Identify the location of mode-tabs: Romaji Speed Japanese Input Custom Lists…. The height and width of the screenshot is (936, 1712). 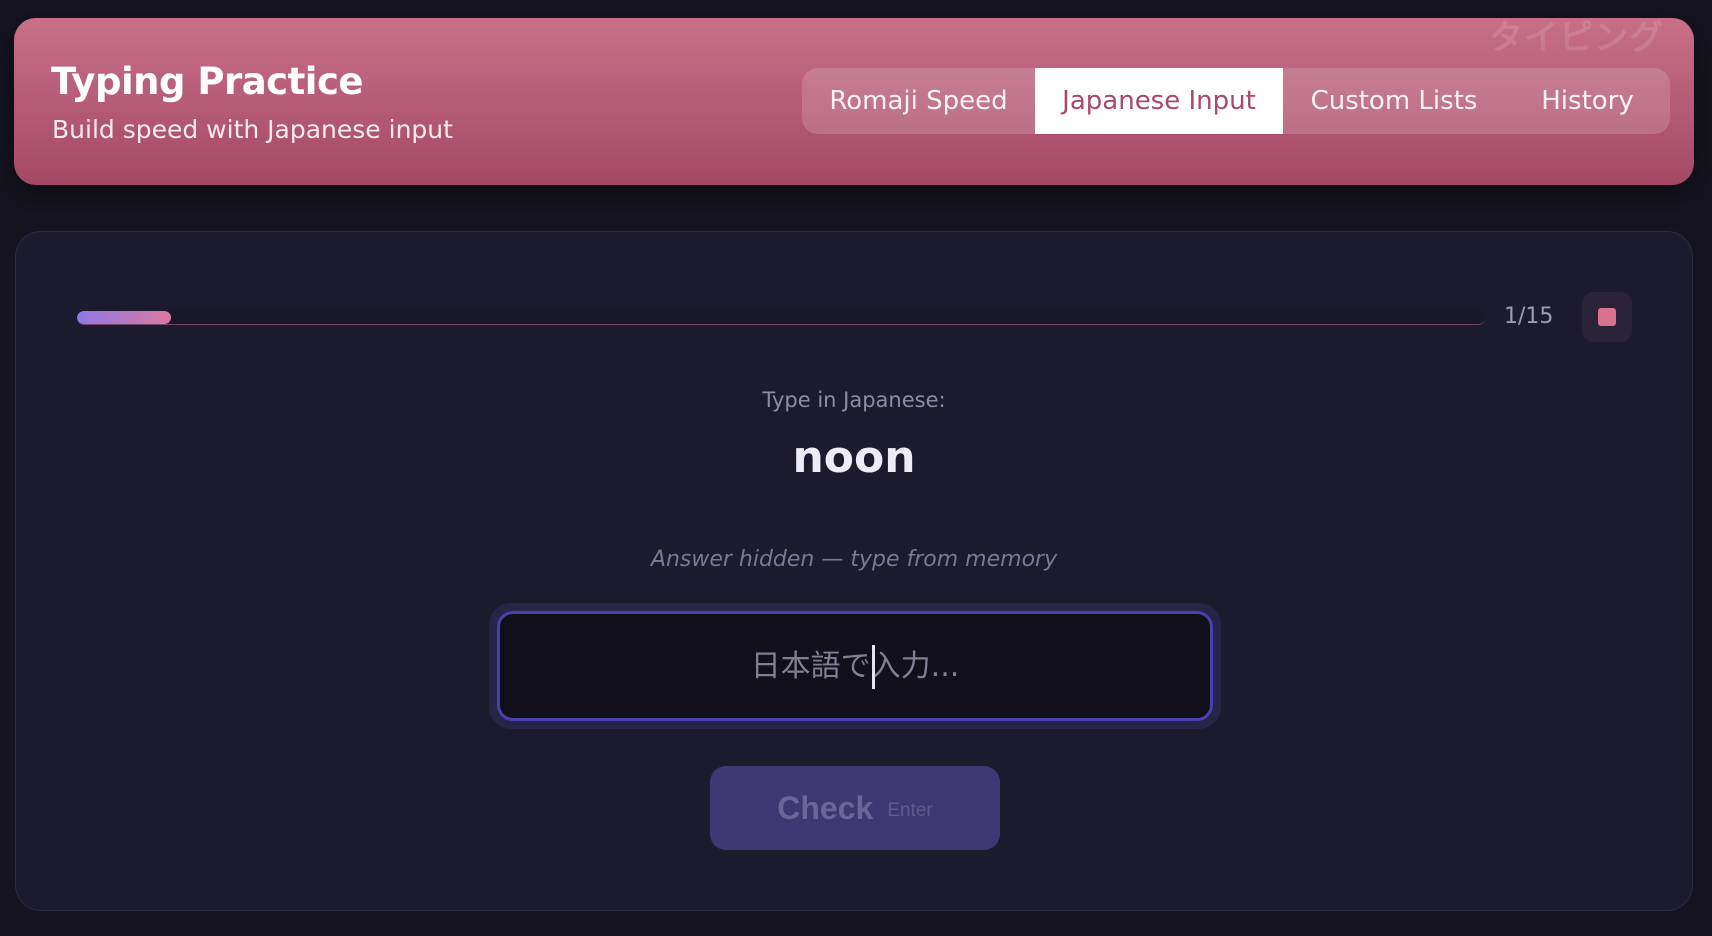
(1236, 101).